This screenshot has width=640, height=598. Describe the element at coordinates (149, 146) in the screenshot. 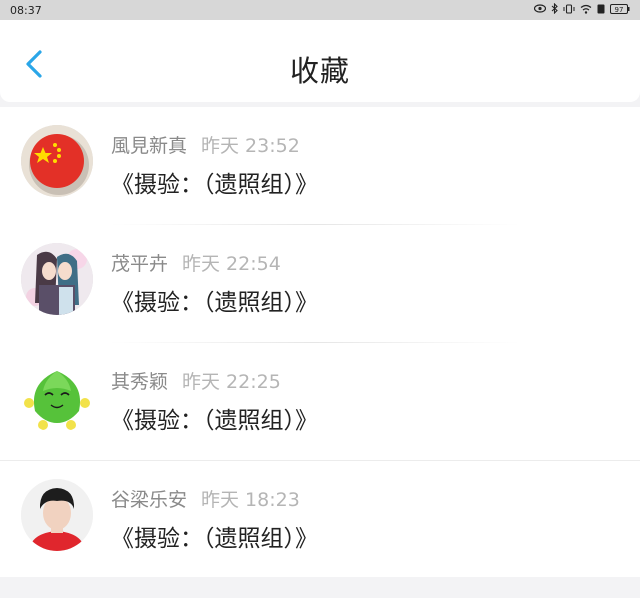

I see `item-name: 風見新真` at that location.